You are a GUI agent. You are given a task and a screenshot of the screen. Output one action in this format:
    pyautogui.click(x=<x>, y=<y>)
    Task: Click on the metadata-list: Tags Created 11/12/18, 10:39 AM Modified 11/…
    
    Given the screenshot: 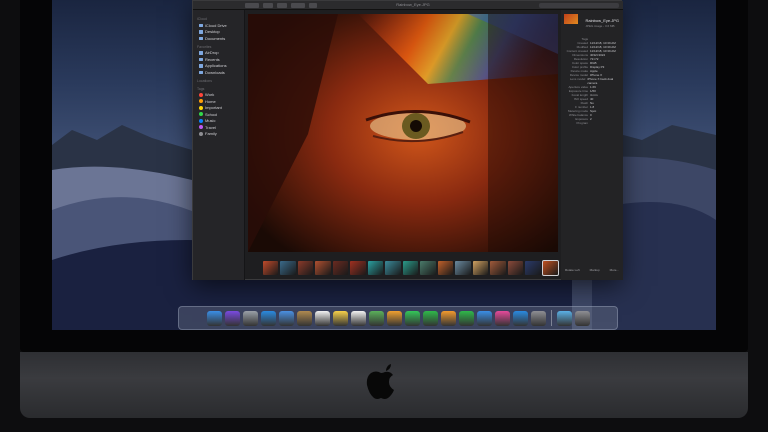 What is the action you would take?
    pyautogui.click(x=592, y=81)
    